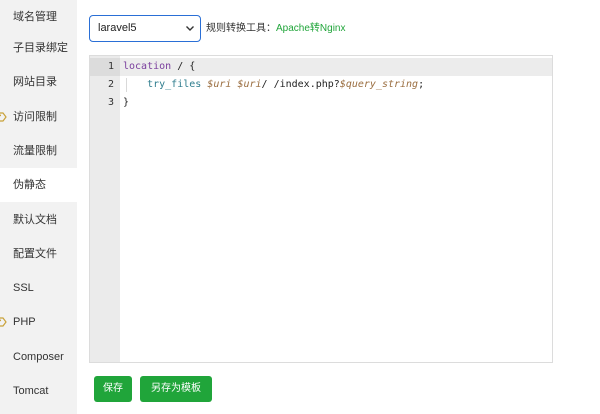 The image size is (600, 414). Describe the element at coordinates (31, 391) in the screenshot. I see `sidebar-item-label: Tomcat` at that location.